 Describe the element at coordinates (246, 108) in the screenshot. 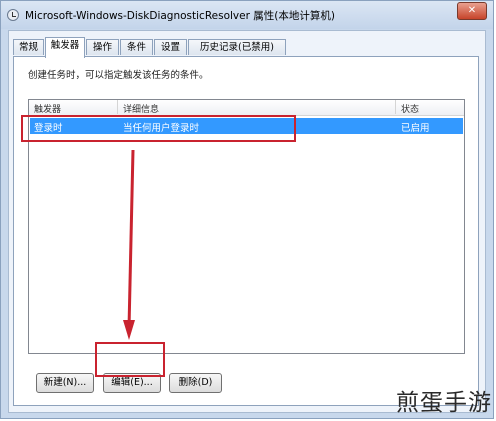

I see `list-header: 触发器 详细信息 状态` at that location.